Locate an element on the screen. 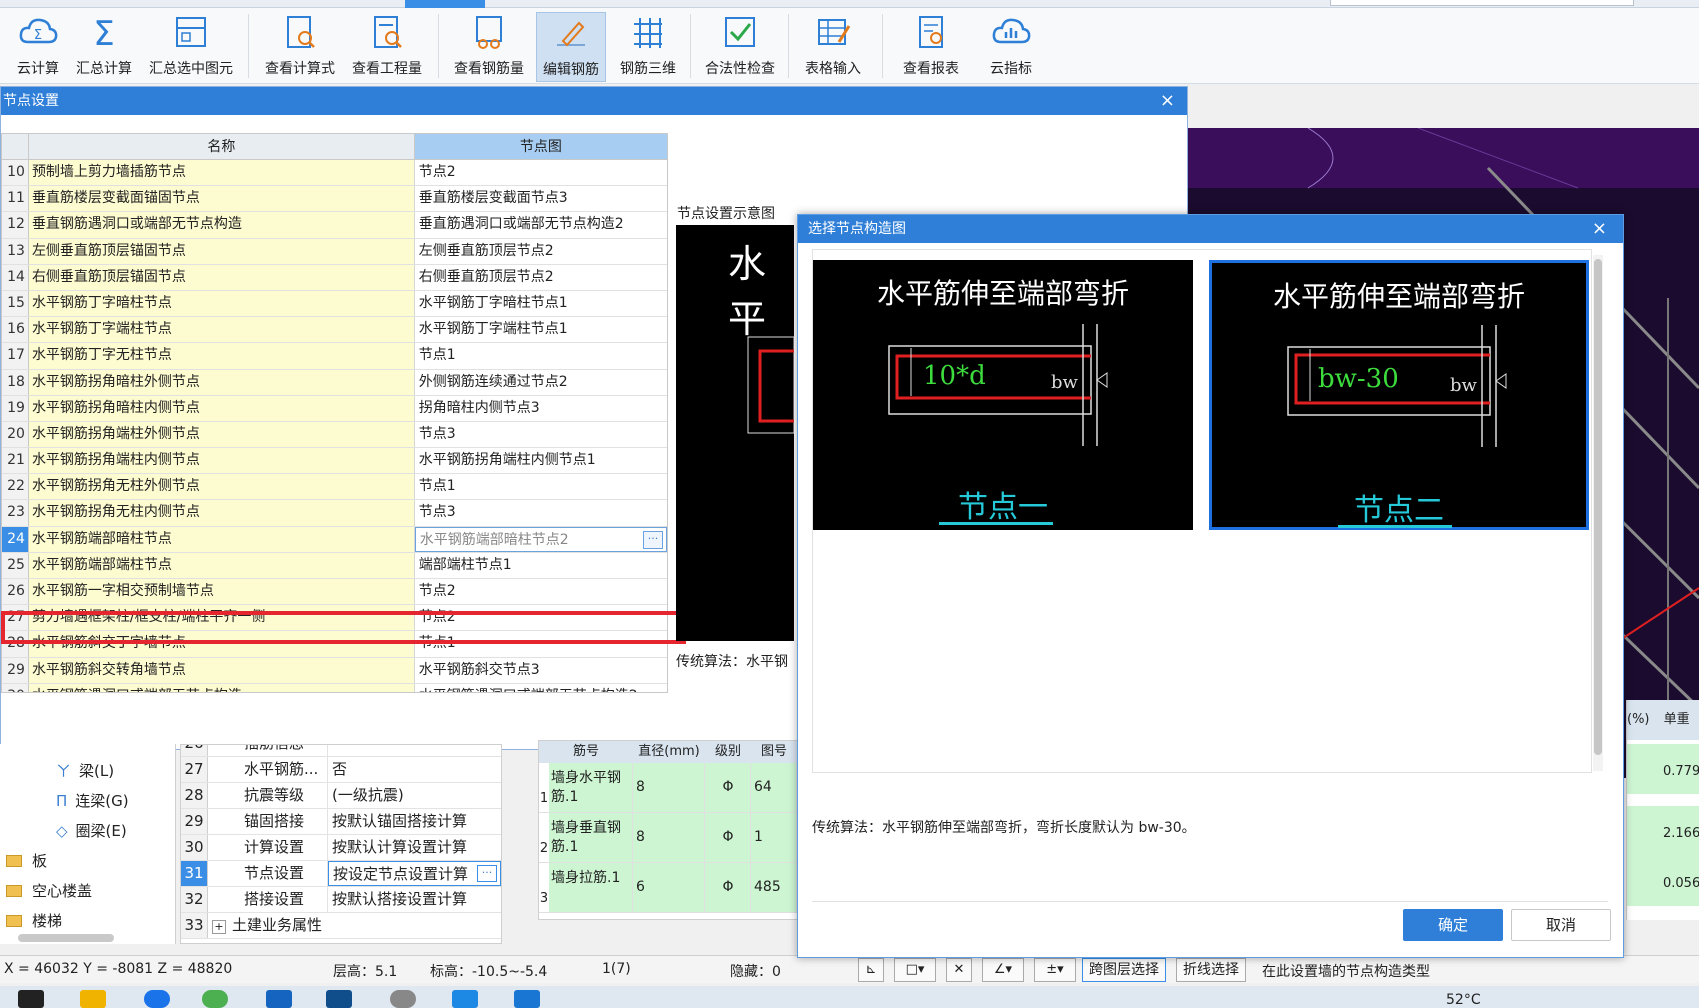 The width and height of the screenshot is (1699, 1008). table-row: 11 垂直筋楼层变截面锚固节点 垂直筋楼层变截面节点3 is located at coordinates (334, 199).